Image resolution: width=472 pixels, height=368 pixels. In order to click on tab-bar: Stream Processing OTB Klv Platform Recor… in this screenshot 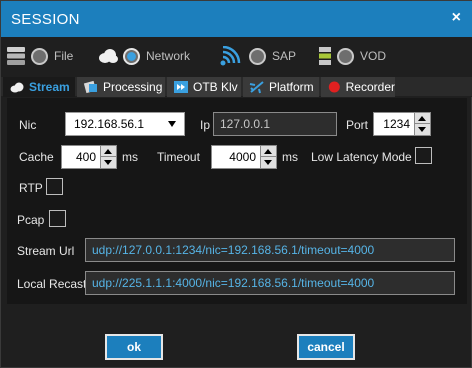, I will do `click(236, 87)`.